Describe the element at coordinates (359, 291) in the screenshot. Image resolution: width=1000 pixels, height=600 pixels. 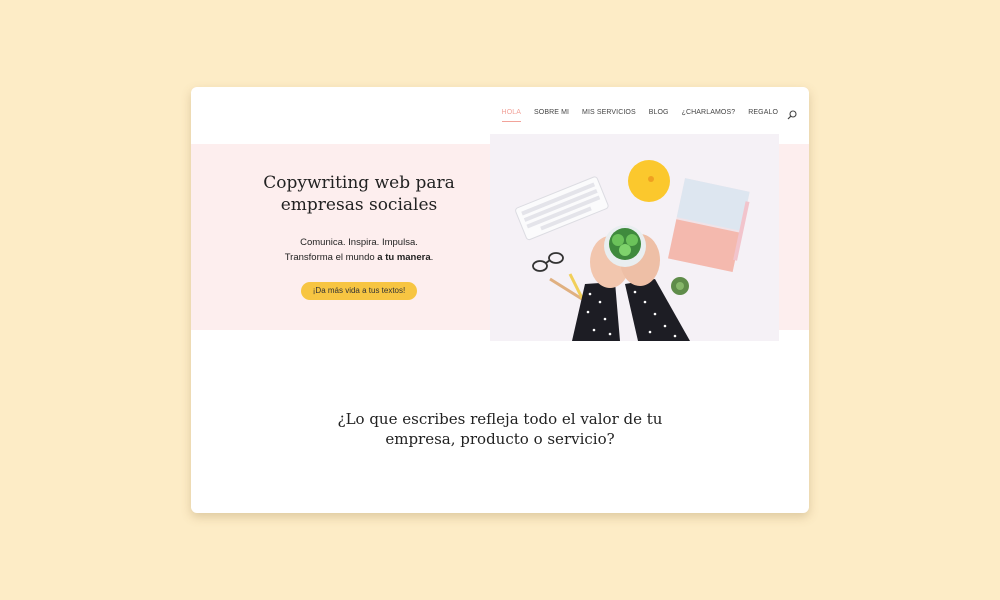
I see `cta-button: ¡Da más vida a tus textos!` at that location.